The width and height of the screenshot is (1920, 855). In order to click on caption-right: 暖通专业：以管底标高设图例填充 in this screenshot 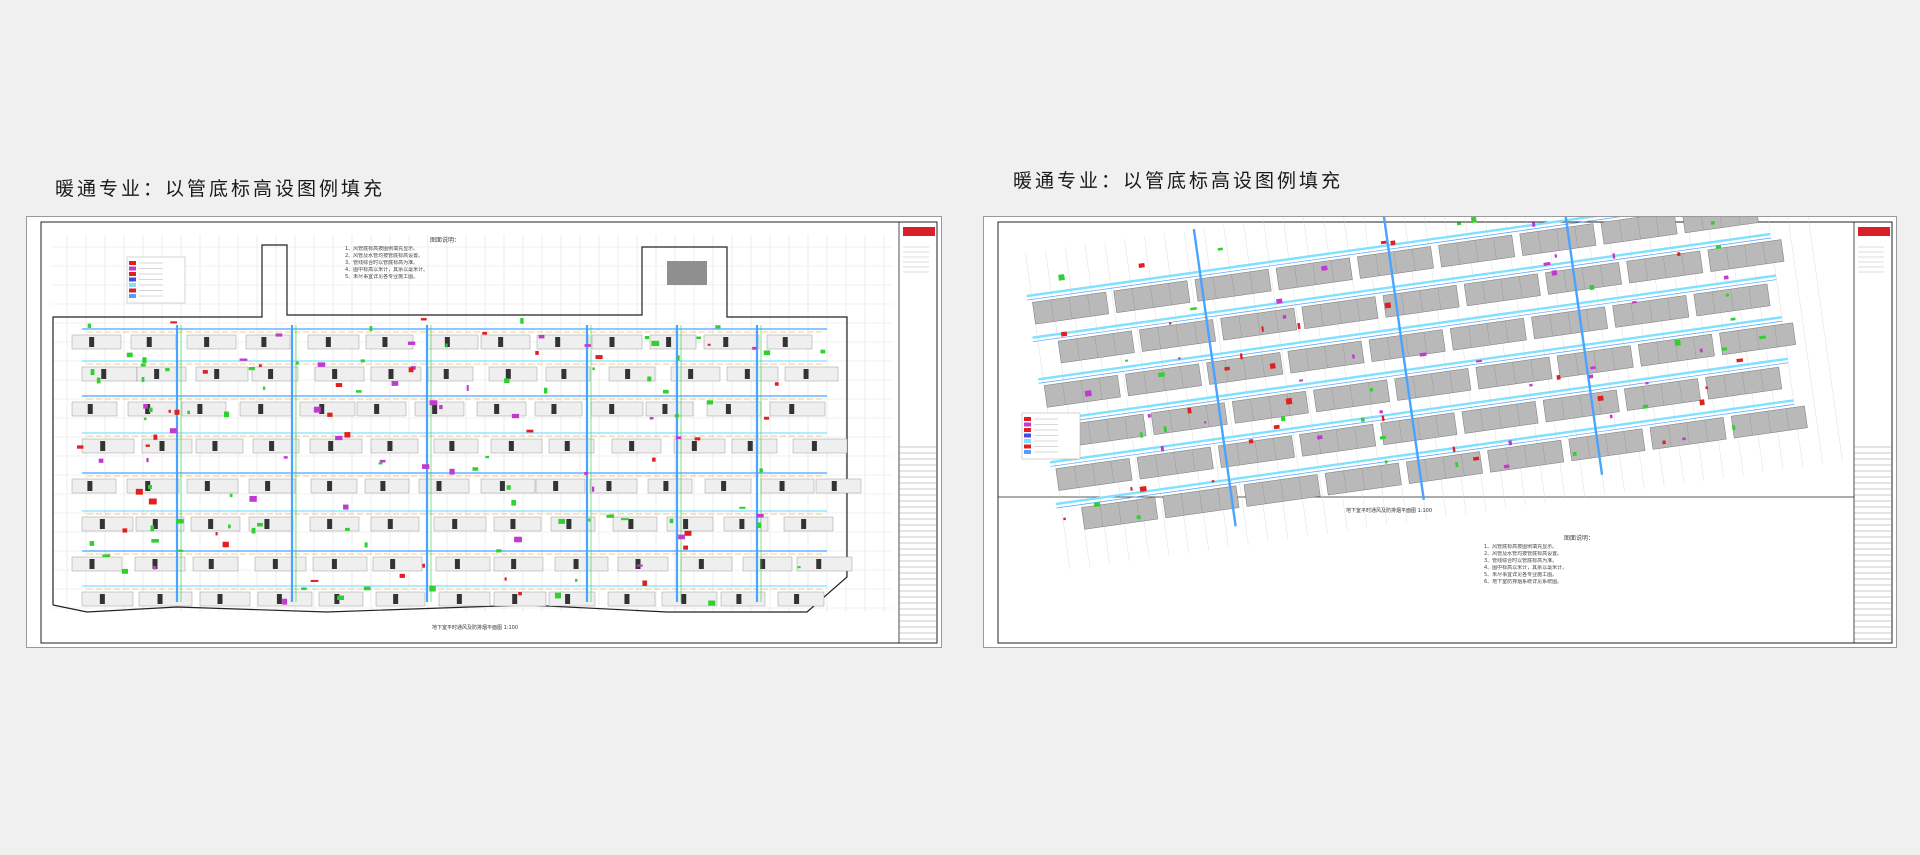, I will do `click(1178, 181)`.